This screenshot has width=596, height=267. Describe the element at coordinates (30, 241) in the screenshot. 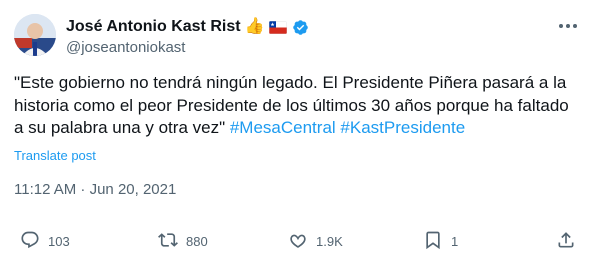

I see `reply-icon` at that location.